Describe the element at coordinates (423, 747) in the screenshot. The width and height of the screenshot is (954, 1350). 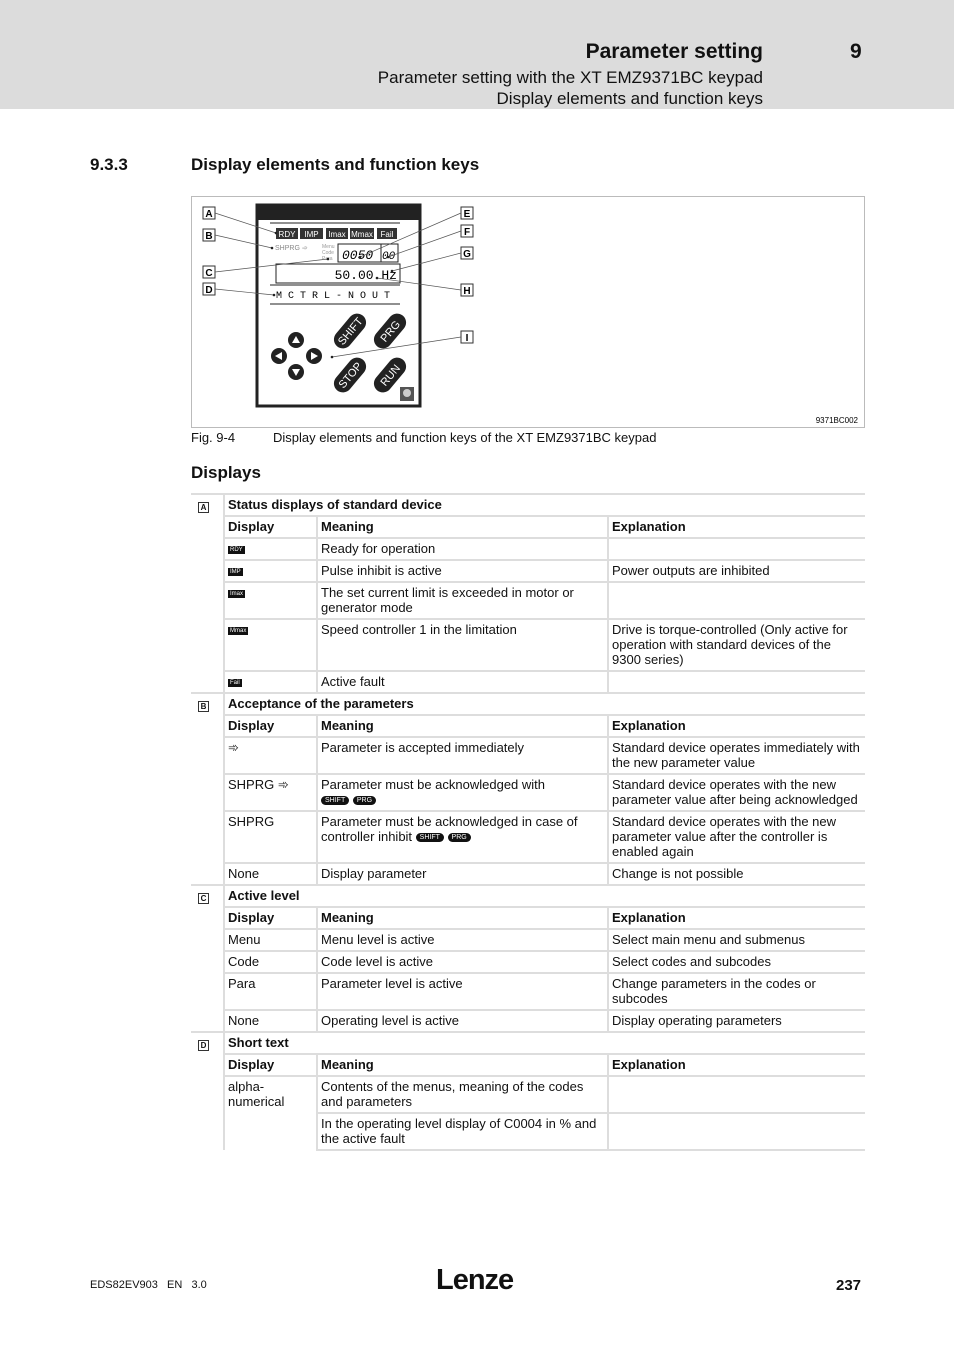
I see `meaning-text: Parameter is accepted immediately` at that location.